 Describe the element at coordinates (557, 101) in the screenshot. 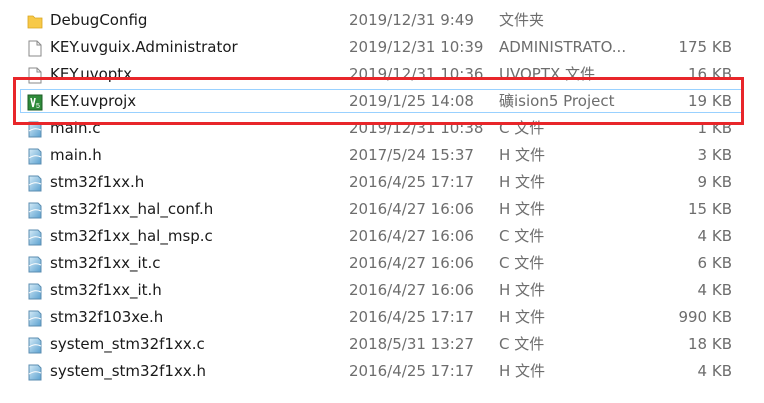

I see `file-type: 礦ision5 Project` at that location.